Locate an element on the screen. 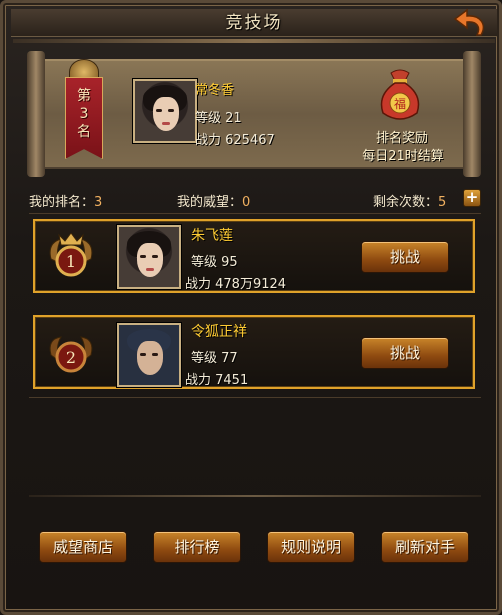  rank-char-1: 第 is located at coordinates (84, 96).